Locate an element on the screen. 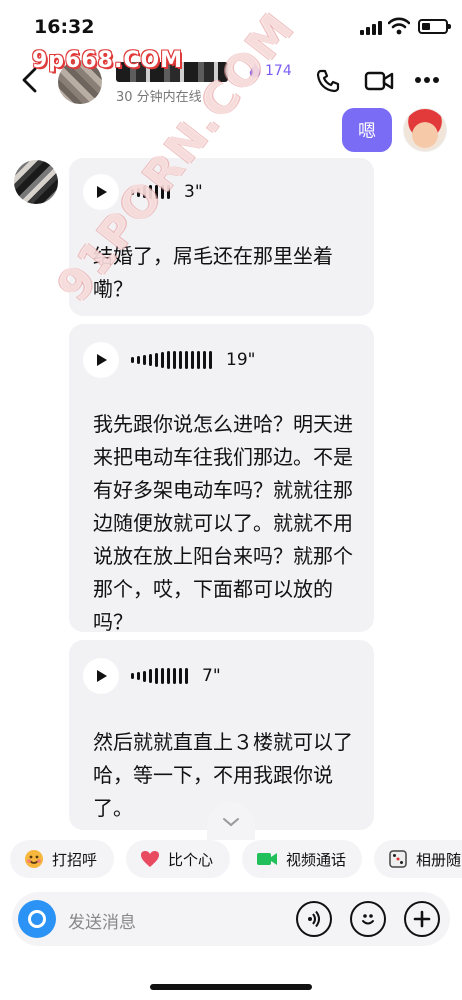 The width and height of the screenshot is (462, 1000). voice-message-bubble: 7" 然后就就直直上３楼就可以了哈，等一下，不用我跟你说了。 is located at coordinates (221, 735).